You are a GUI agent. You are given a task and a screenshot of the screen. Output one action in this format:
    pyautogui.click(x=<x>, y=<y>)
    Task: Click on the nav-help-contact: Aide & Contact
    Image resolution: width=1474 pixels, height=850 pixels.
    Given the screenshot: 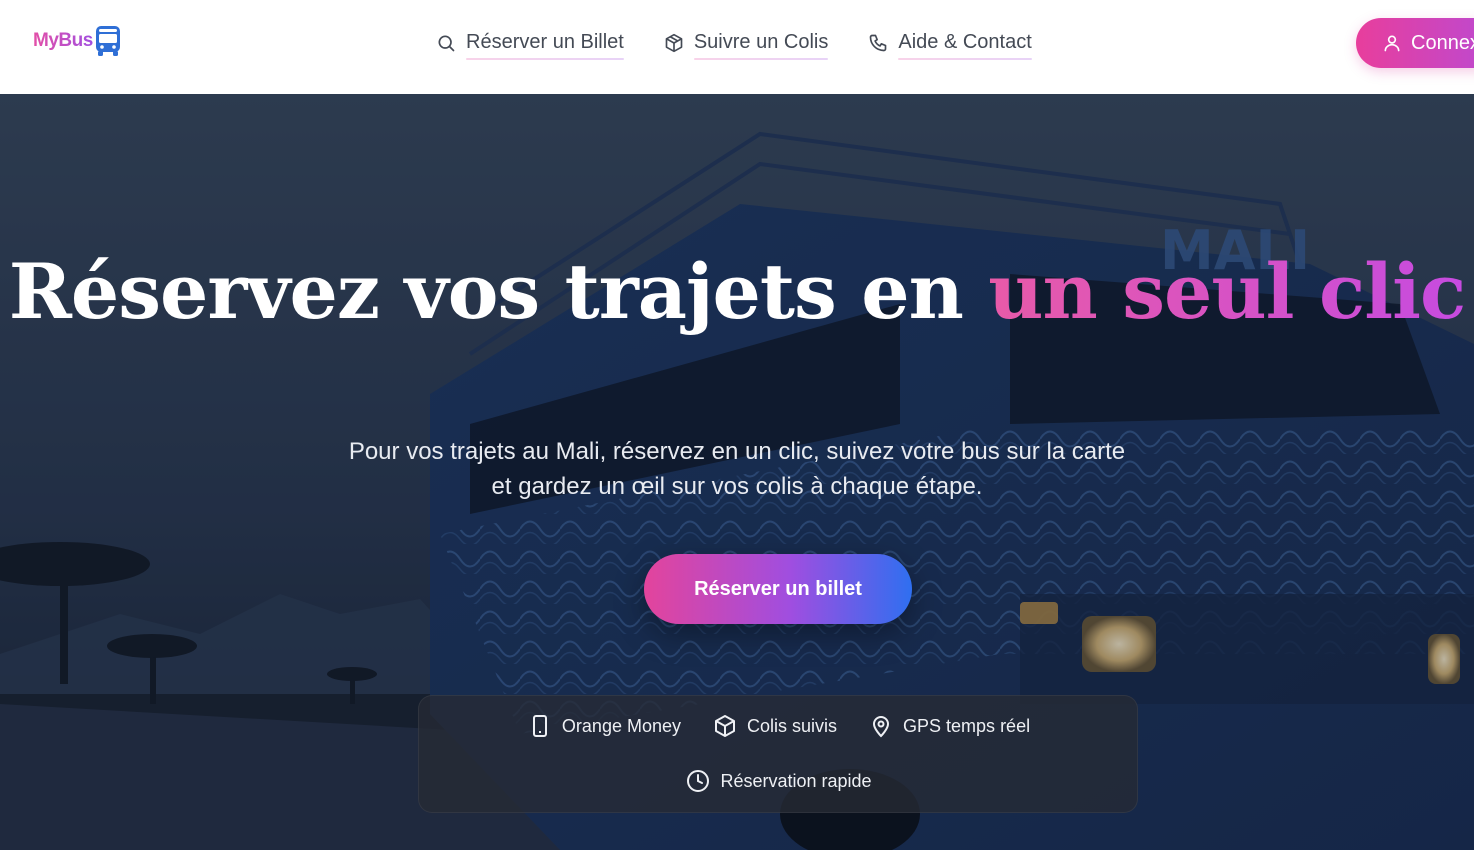 What is the action you would take?
    pyautogui.click(x=950, y=45)
    